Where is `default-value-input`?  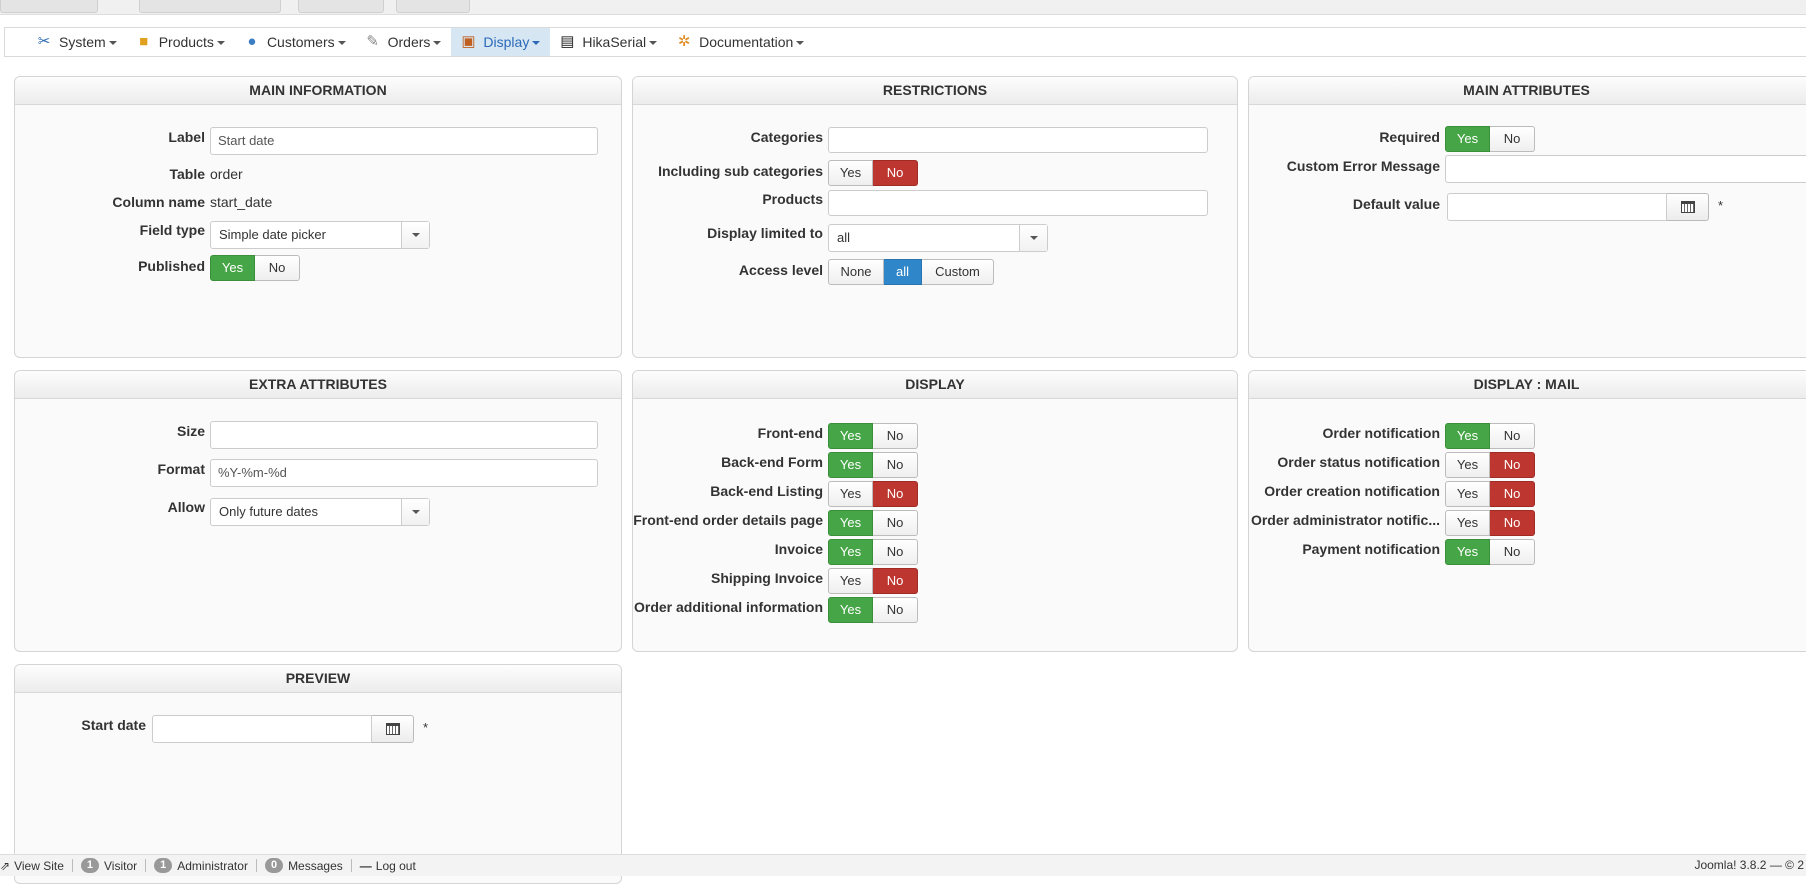 default-value-input is located at coordinates (1557, 207).